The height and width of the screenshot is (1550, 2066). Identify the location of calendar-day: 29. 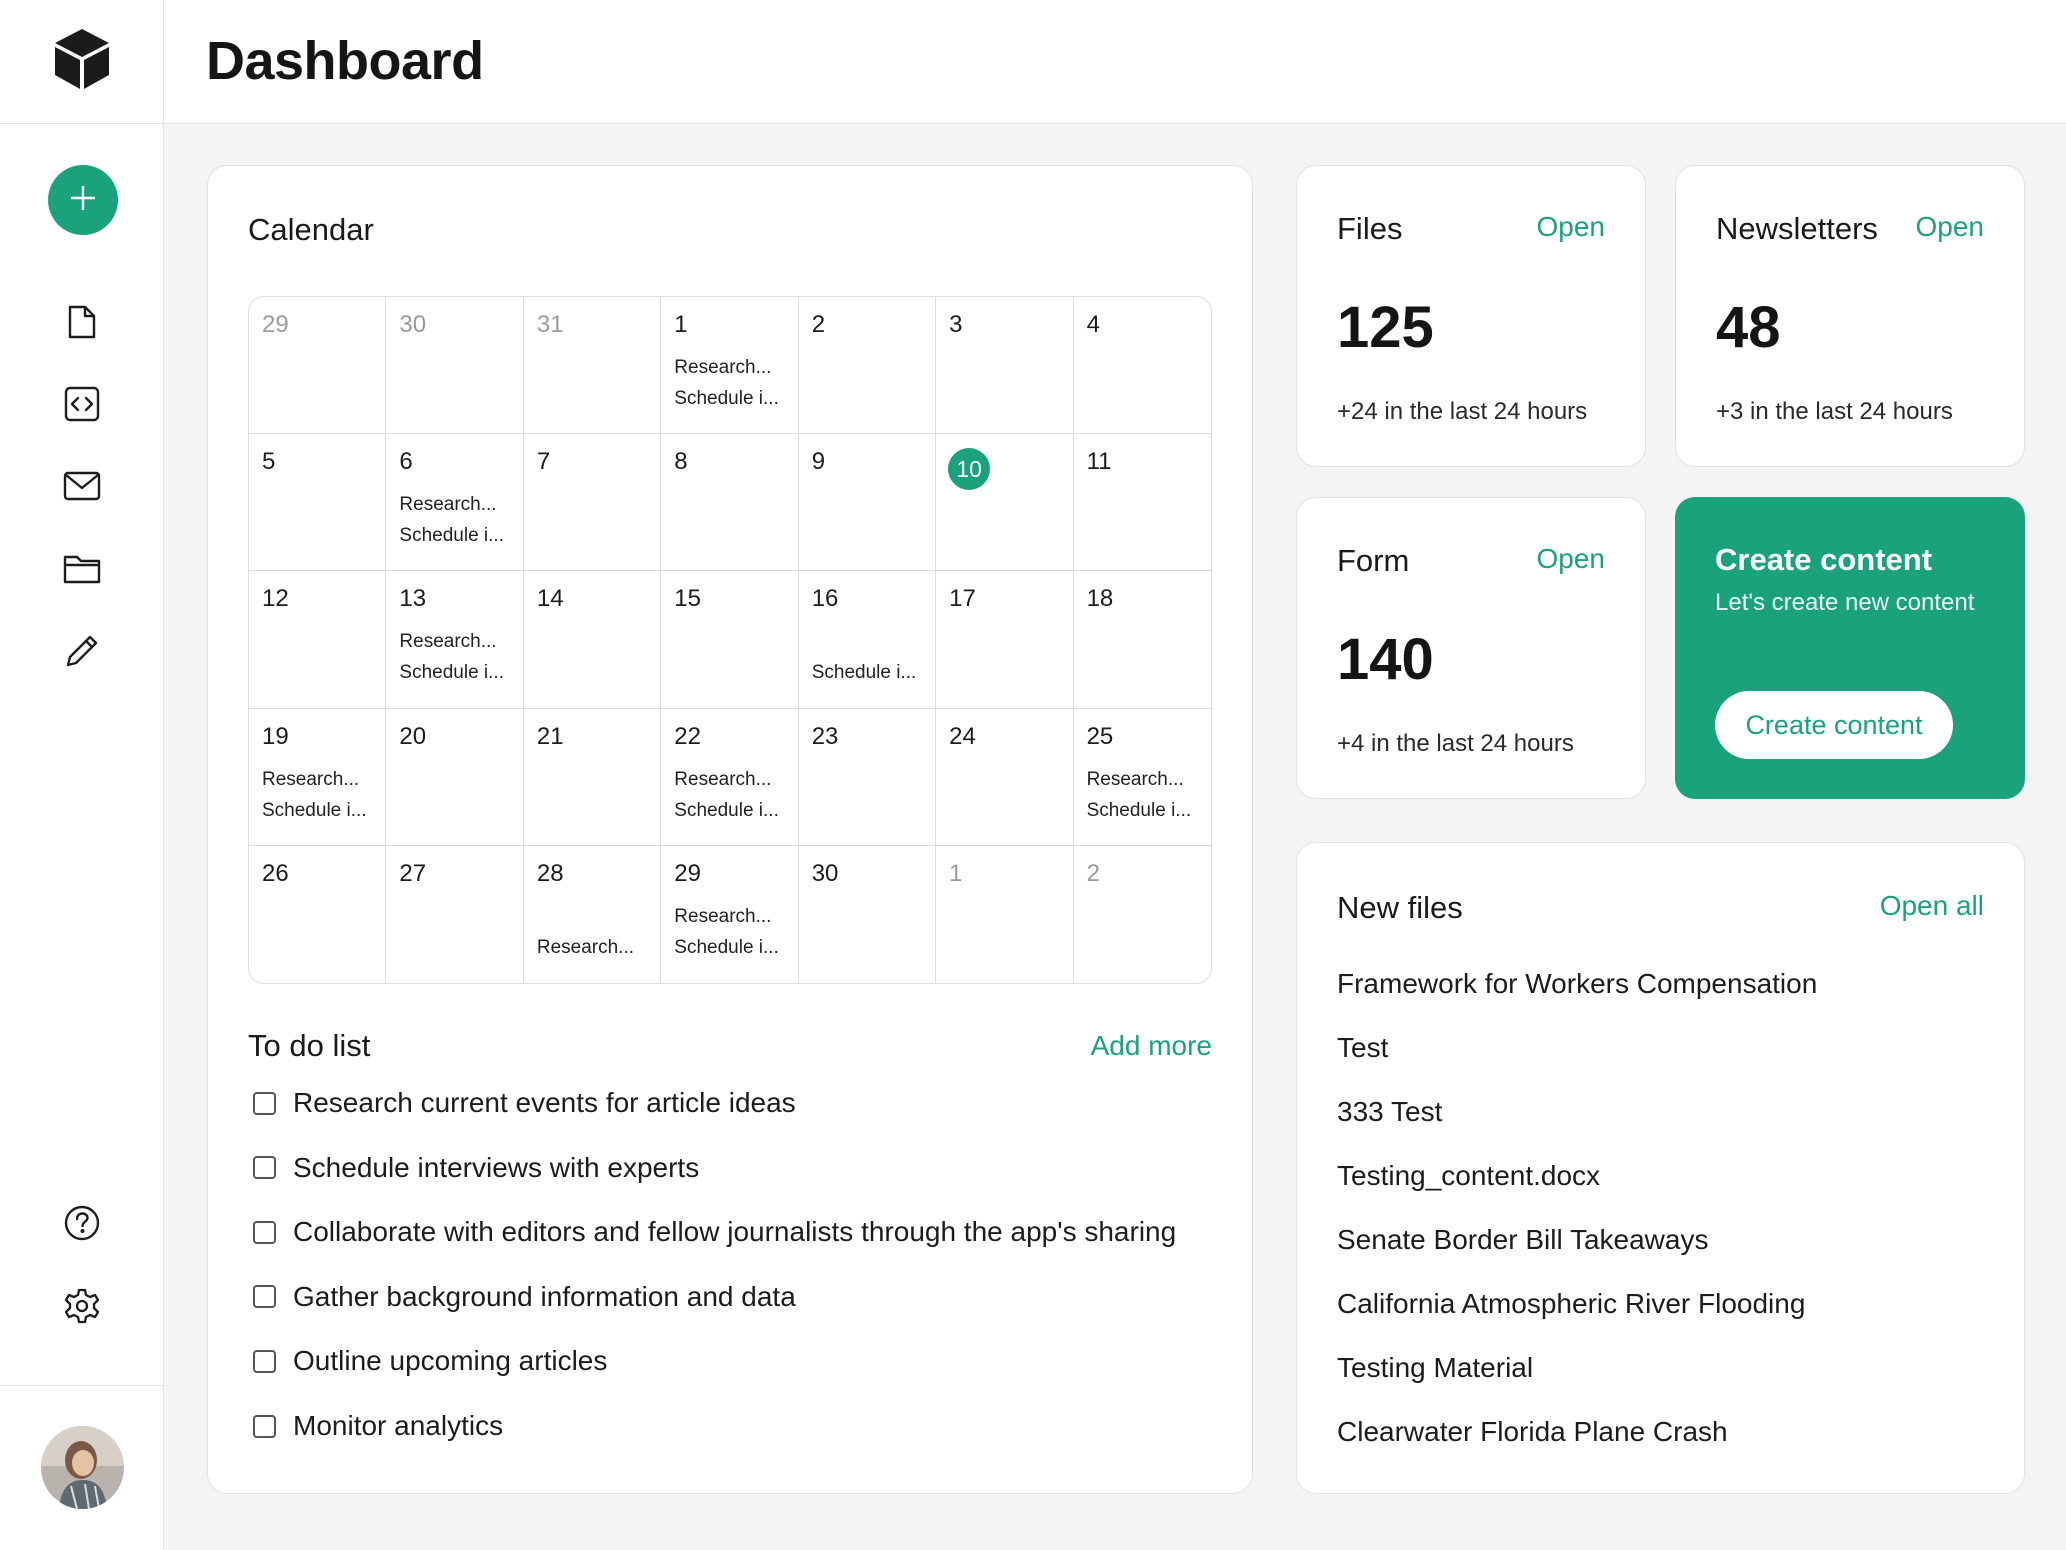
(318, 366).